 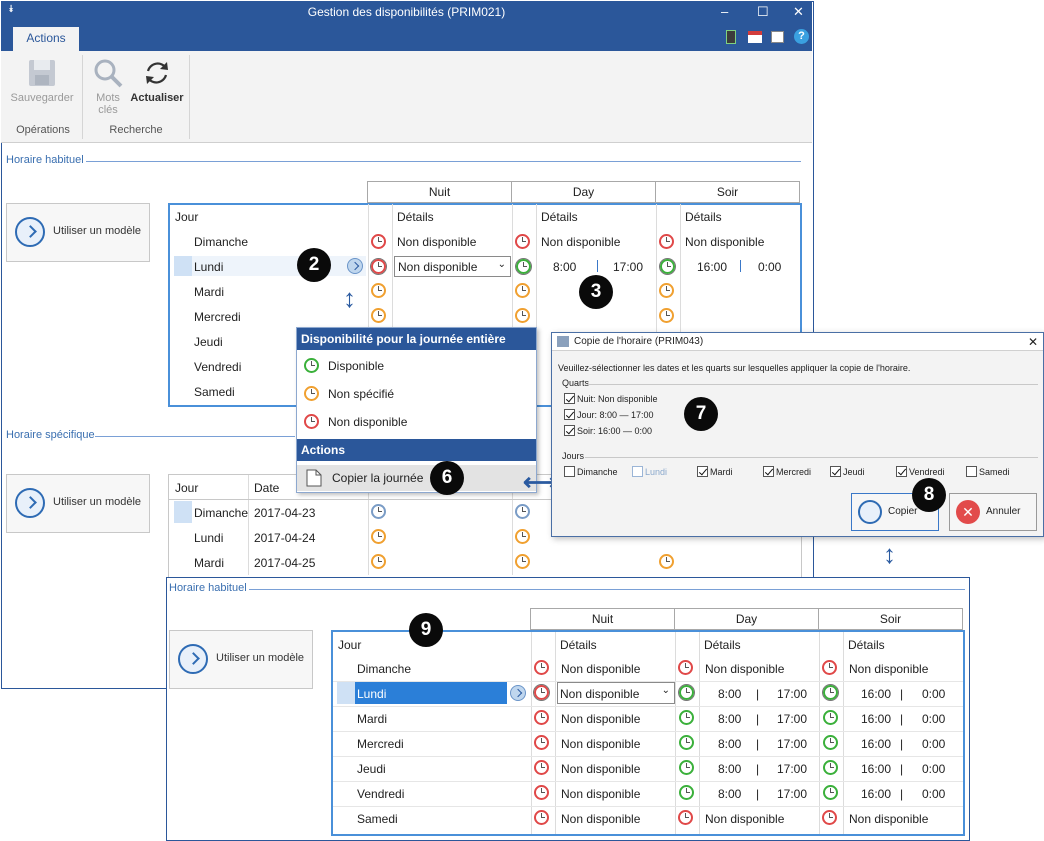 I want to click on use-model-button-result: Utiliser un modèle, so click(x=241, y=659).